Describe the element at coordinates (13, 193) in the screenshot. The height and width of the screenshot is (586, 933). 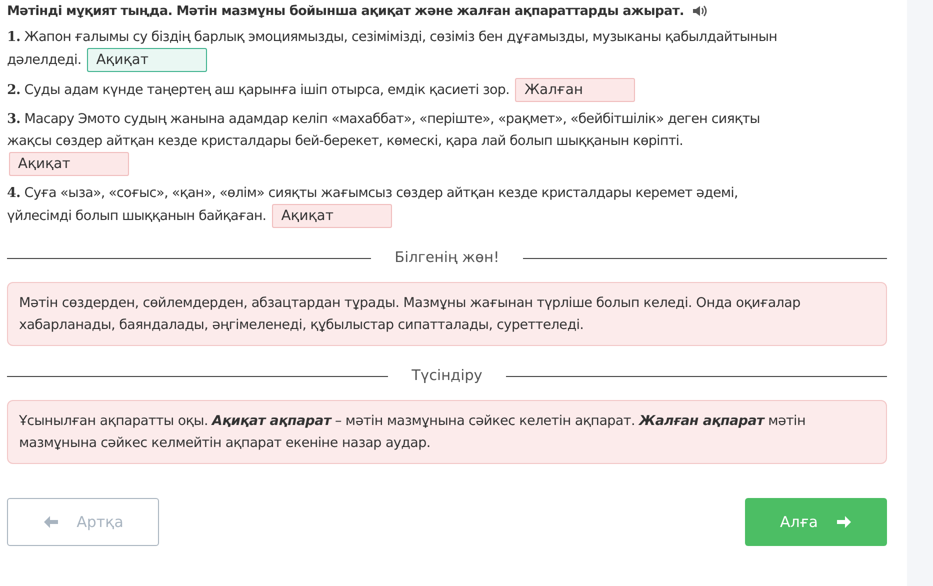
I see `question-number: 4.` at that location.